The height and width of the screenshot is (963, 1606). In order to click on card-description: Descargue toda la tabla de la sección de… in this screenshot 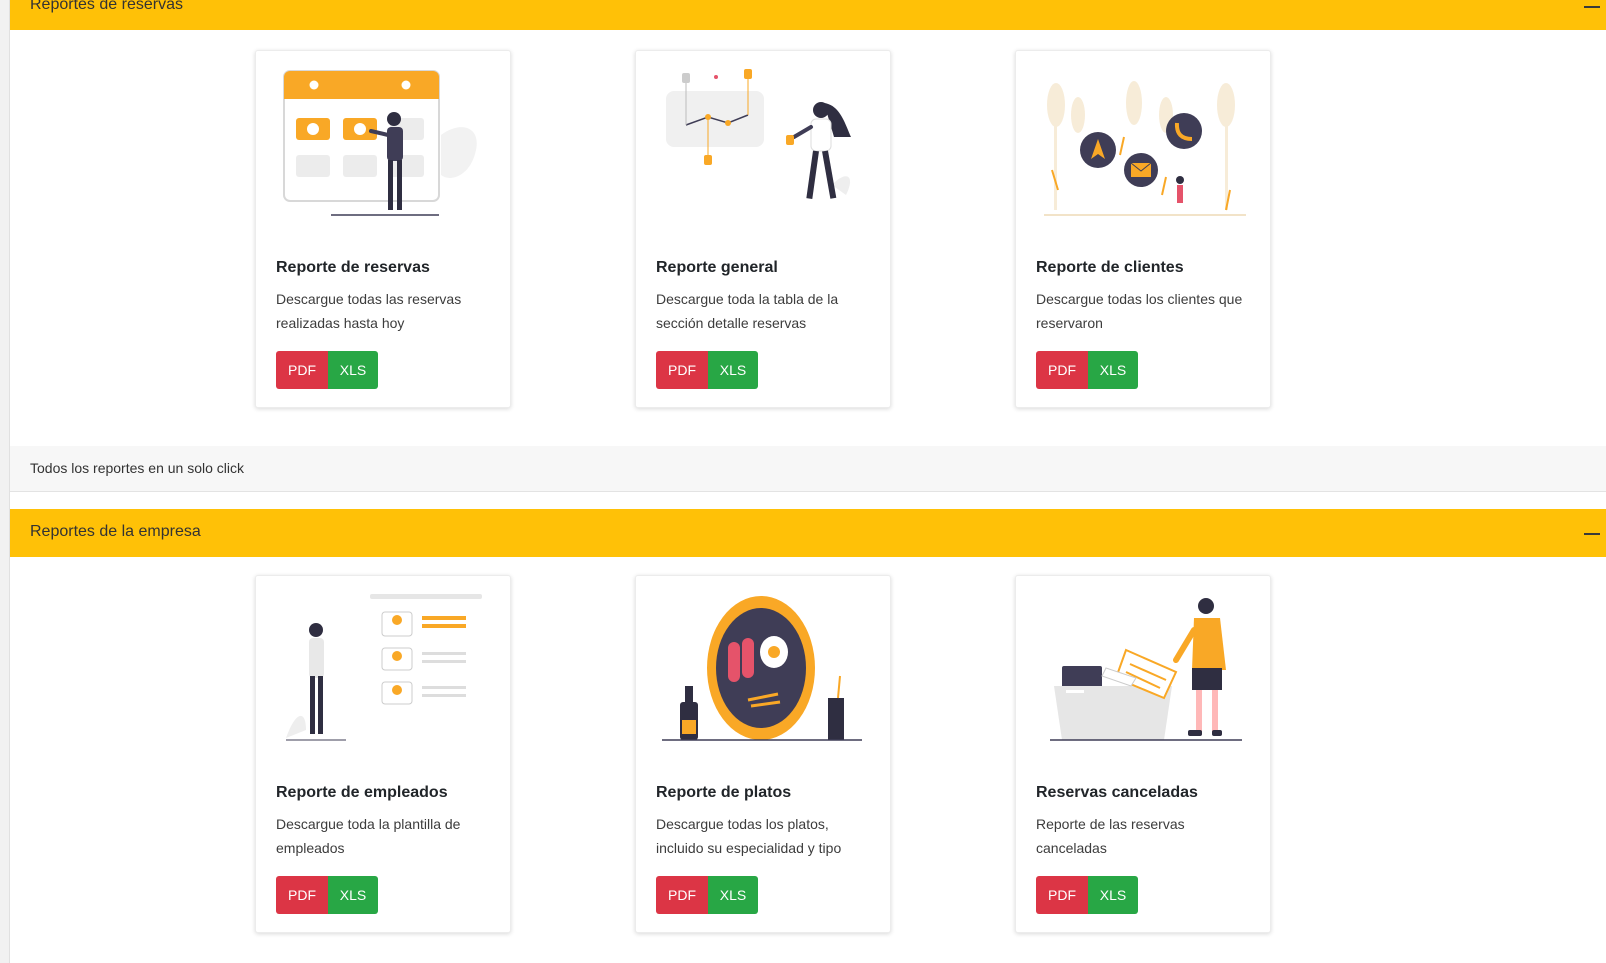, I will do `click(747, 311)`.